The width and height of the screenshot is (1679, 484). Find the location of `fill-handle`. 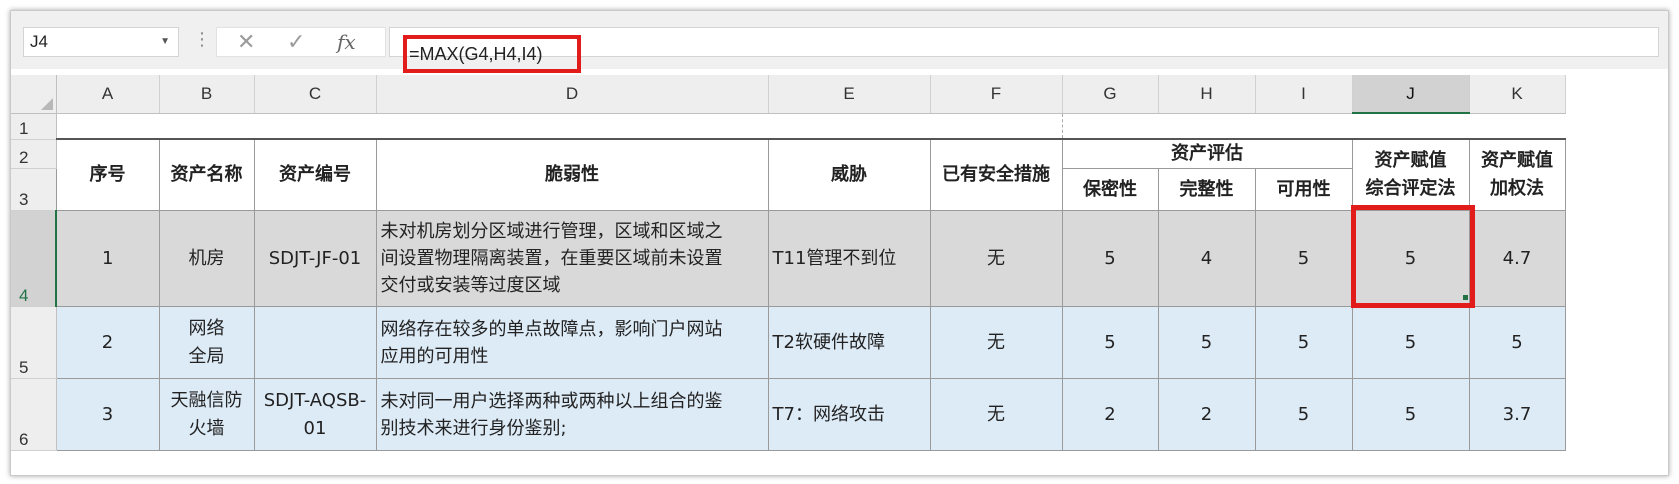

fill-handle is located at coordinates (1465, 297).